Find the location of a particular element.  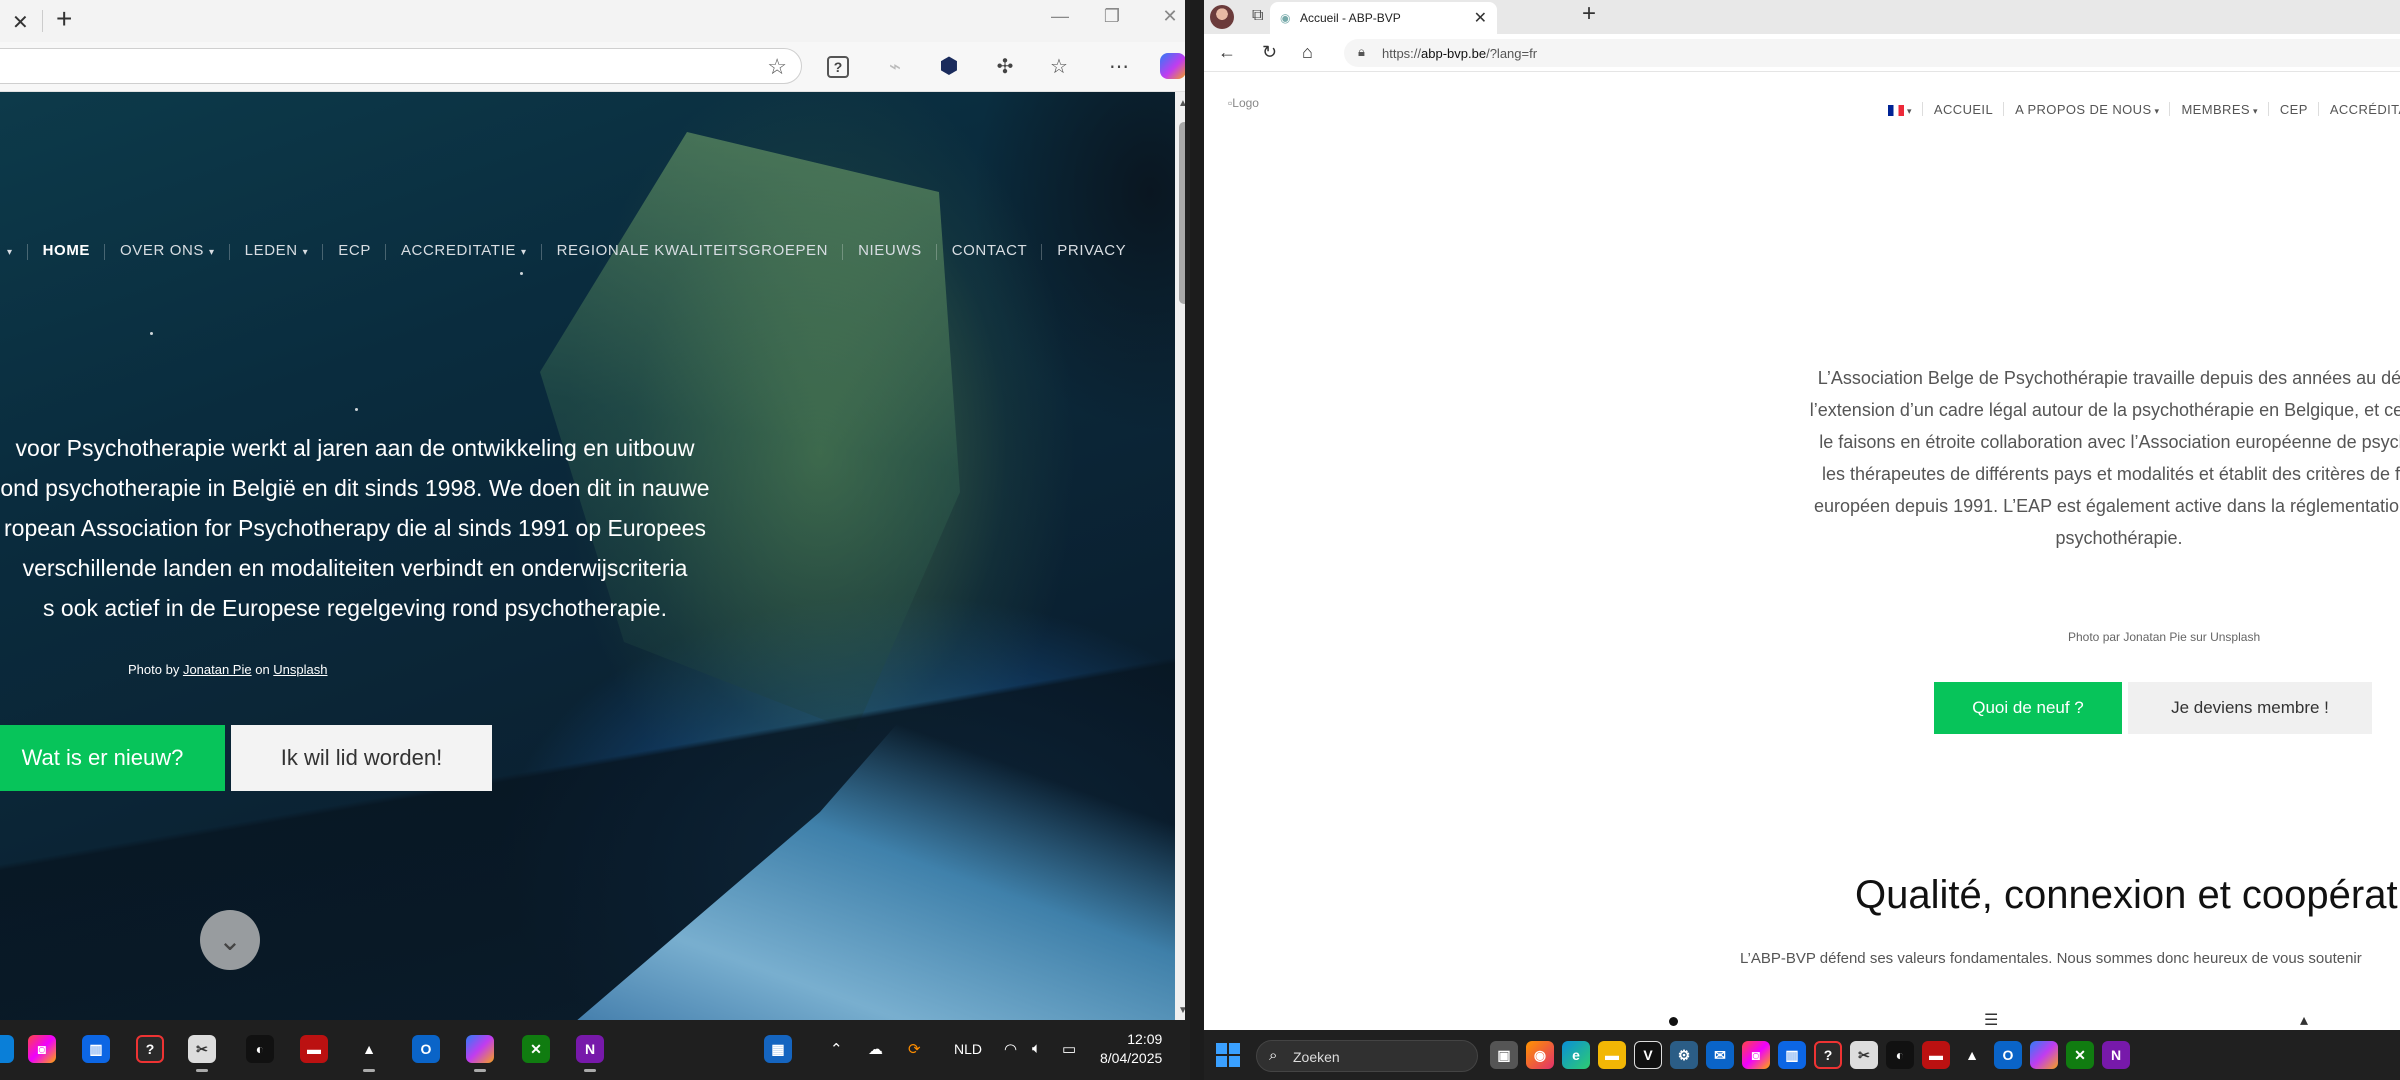

scrollbar-thumb is located at coordinates (1182, 213).